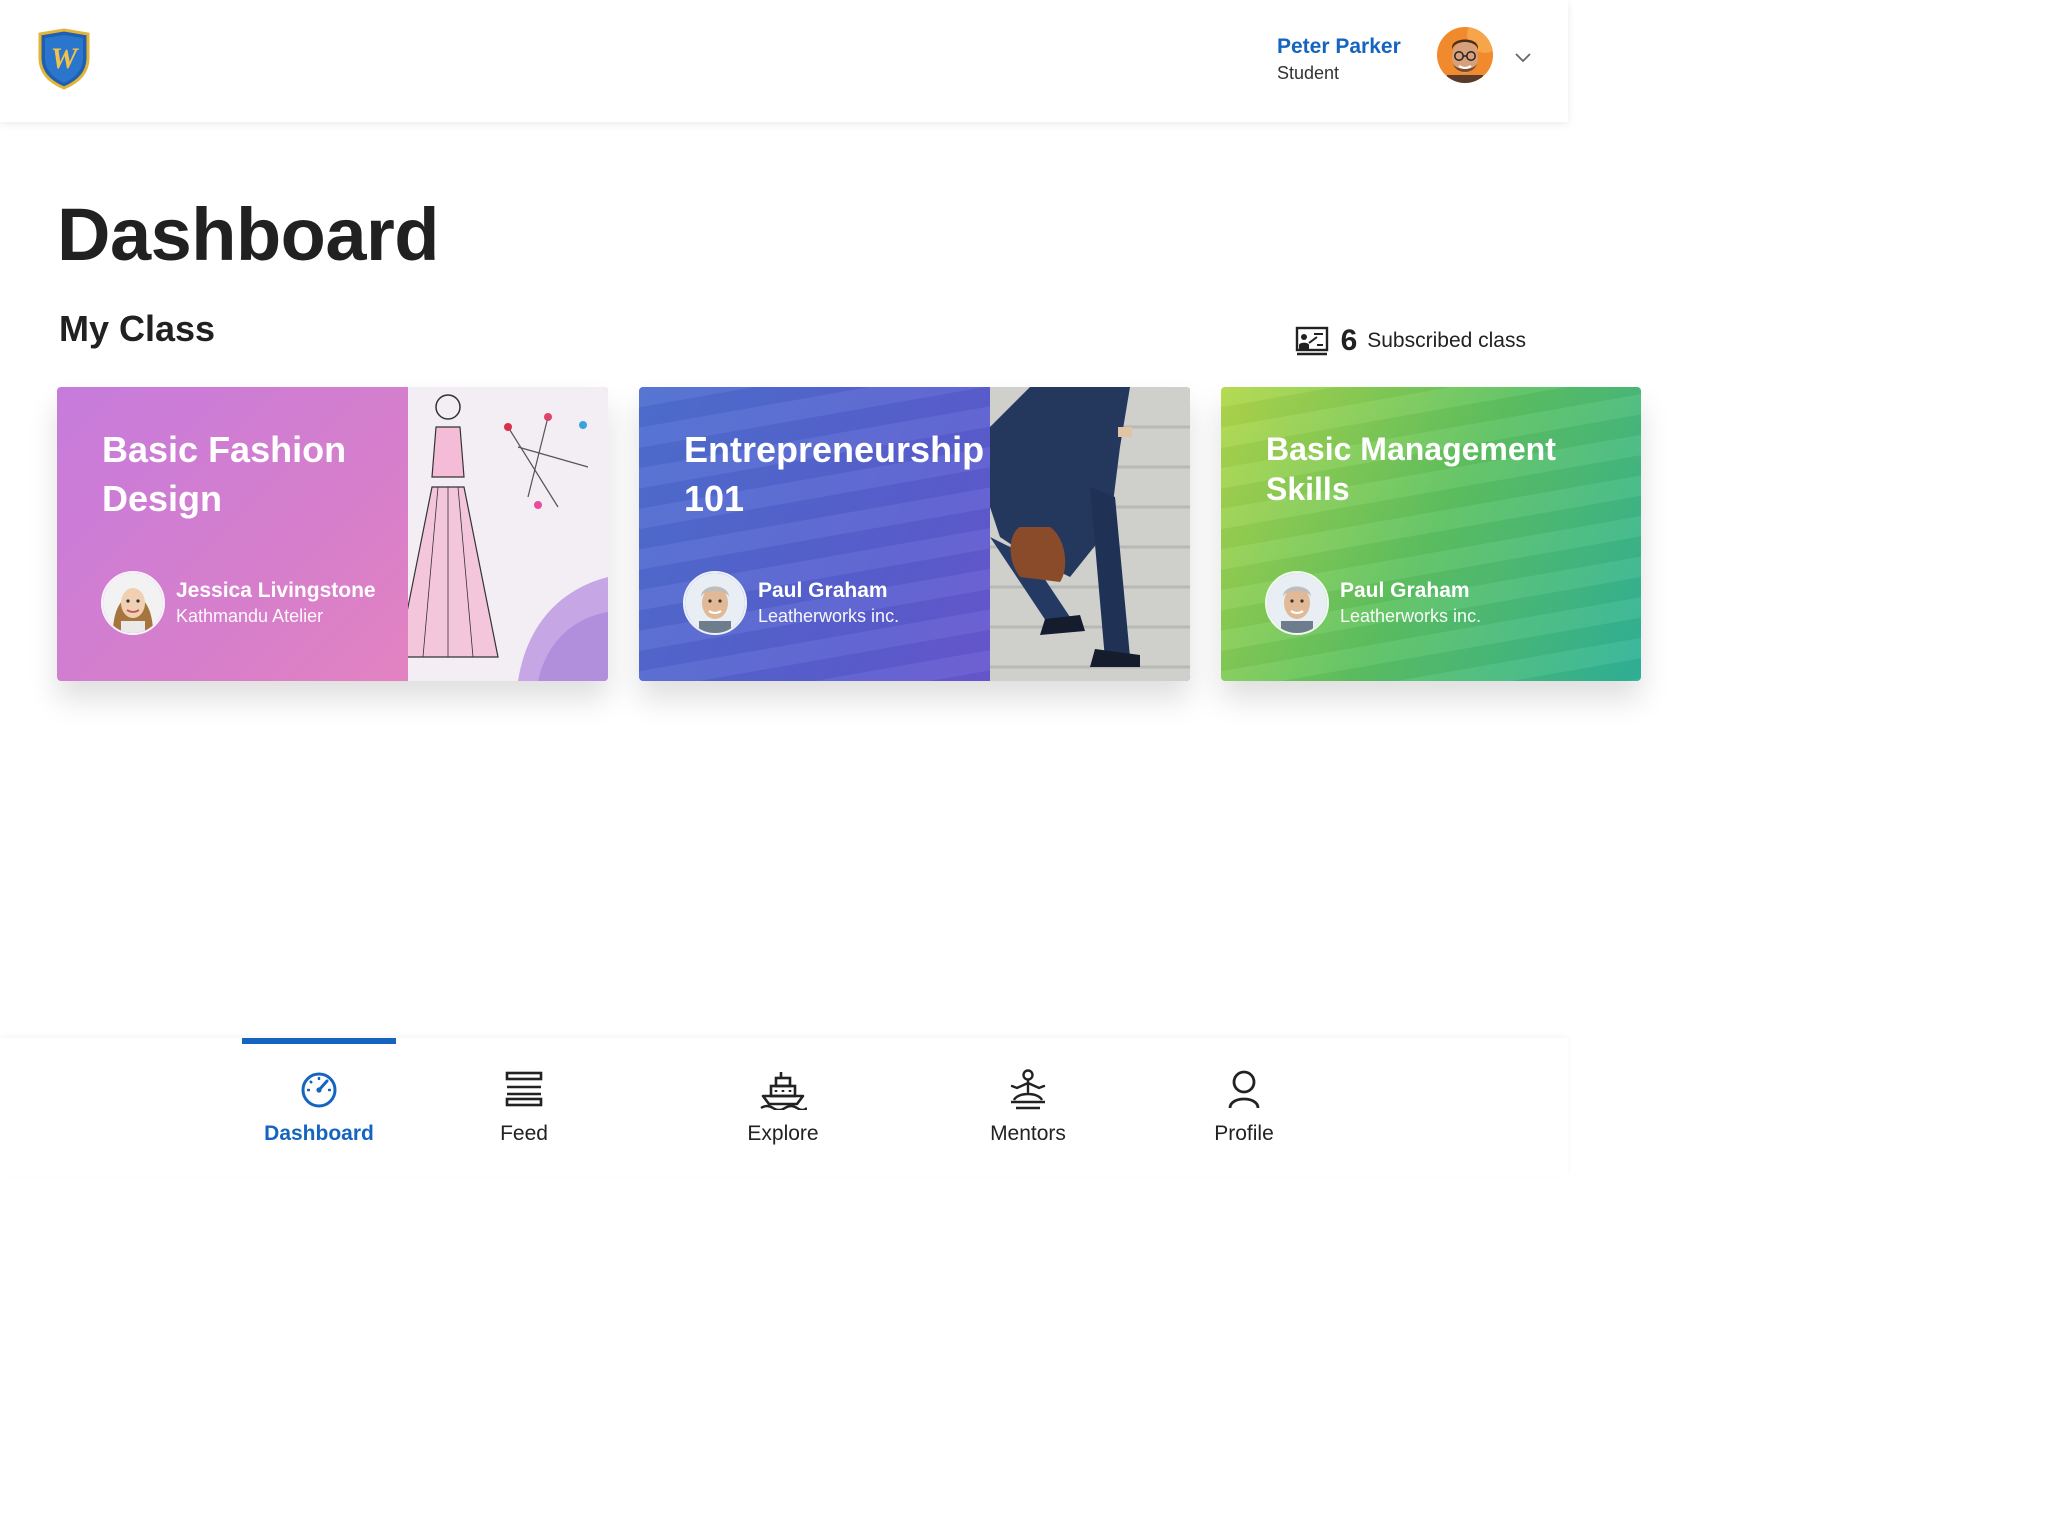 The height and width of the screenshot is (1536, 2048). What do you see at coordinates (1311, 341) in the screenshot?
I see `classroom-board-icon` at bounding box center [1311, 341].